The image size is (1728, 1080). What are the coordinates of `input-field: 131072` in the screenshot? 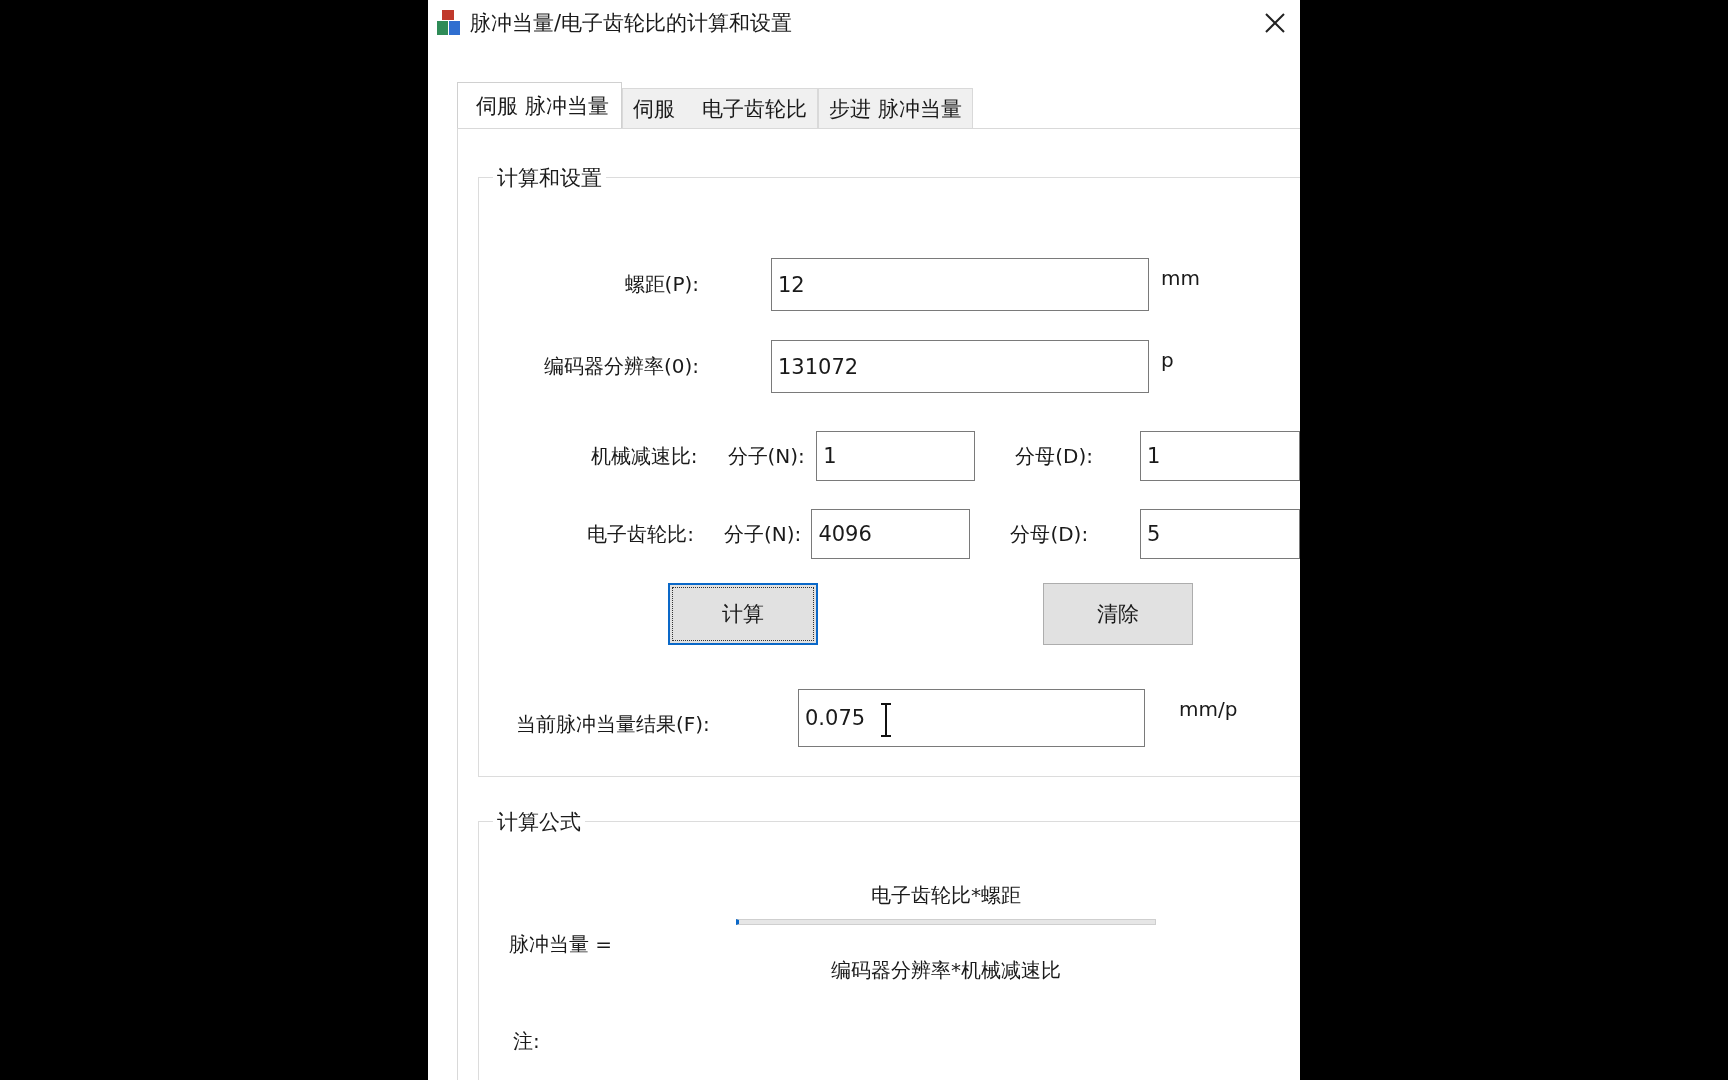 It's located at (960, 366).